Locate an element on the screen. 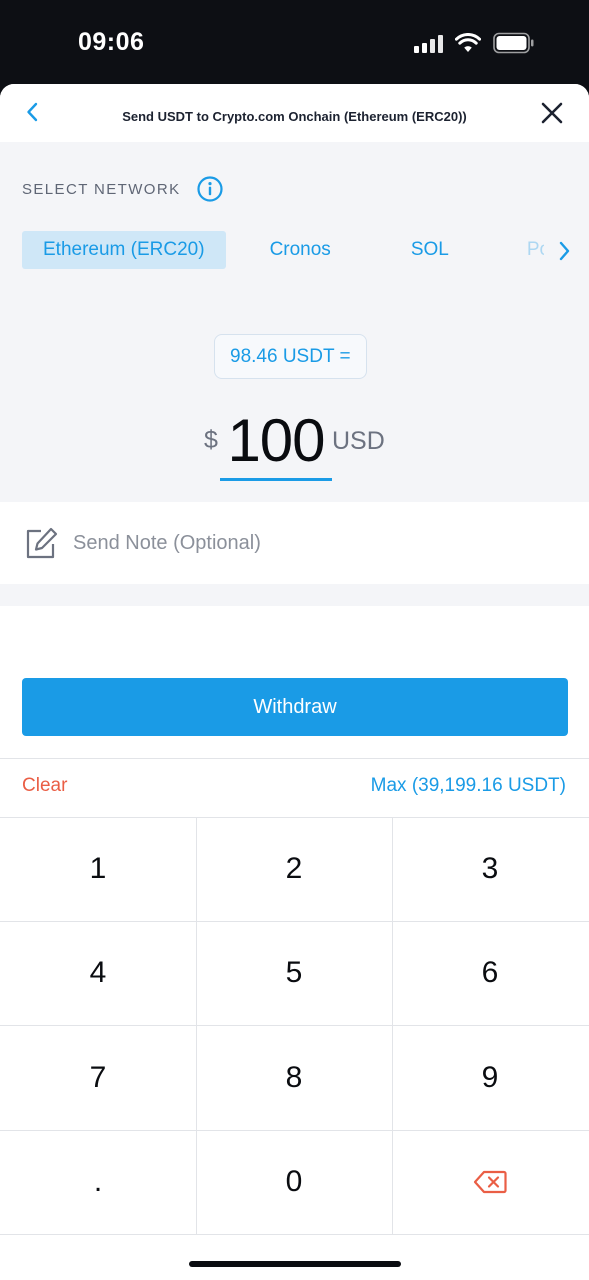  network-tab-partial: Po is located at coordinates (525, 250).